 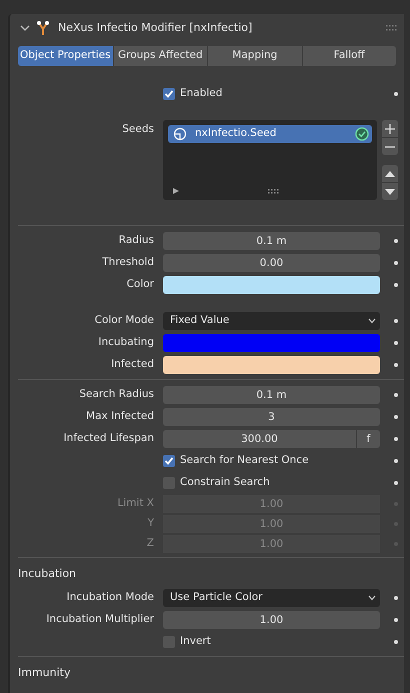 I want to click on tab: Mapping, so click(x=255, y=56).